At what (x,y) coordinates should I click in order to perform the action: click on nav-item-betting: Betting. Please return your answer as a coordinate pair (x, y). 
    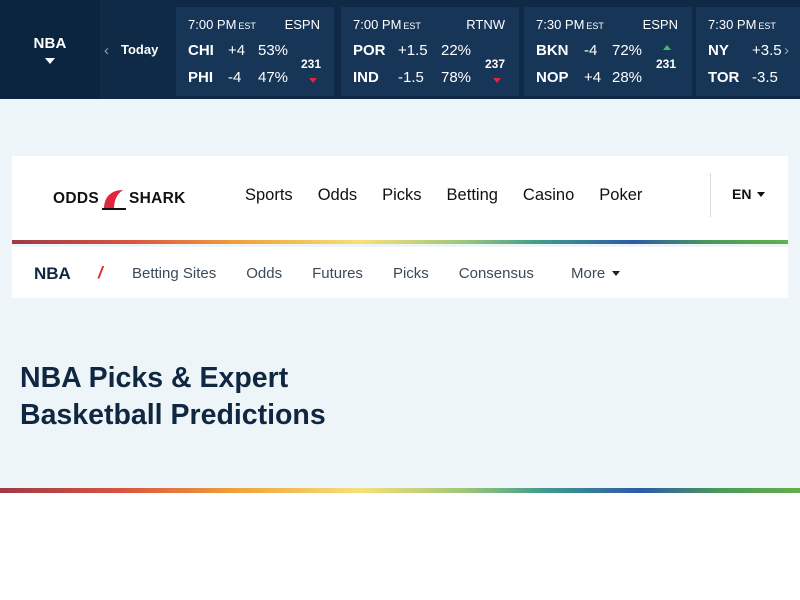
    Looking at the image, I should click on (472, 195).